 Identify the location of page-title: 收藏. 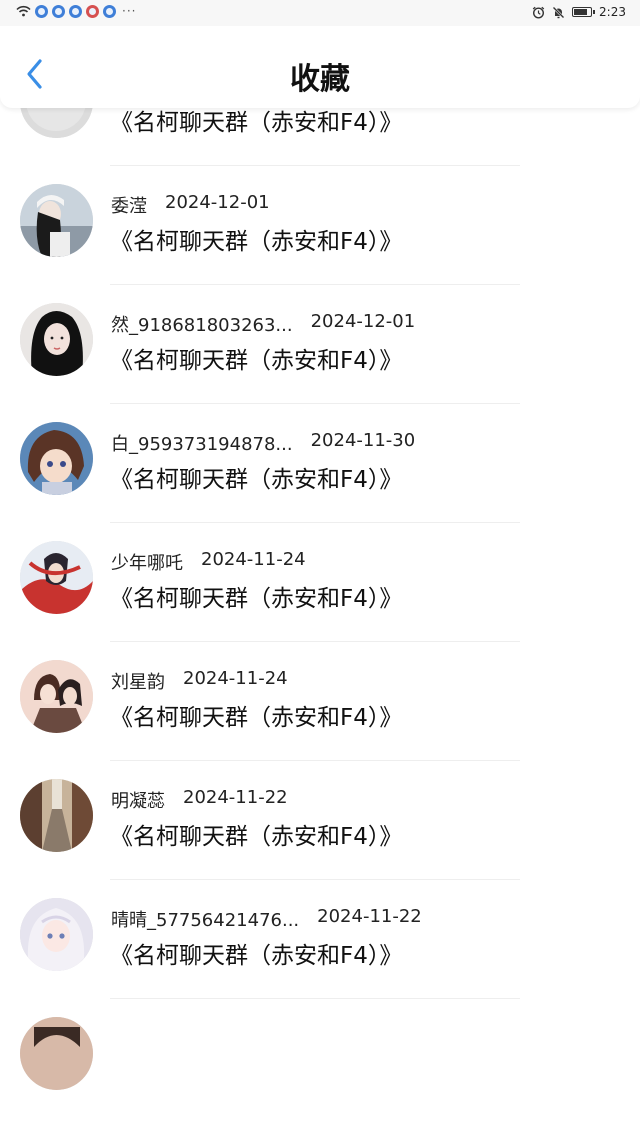
(320, 79).